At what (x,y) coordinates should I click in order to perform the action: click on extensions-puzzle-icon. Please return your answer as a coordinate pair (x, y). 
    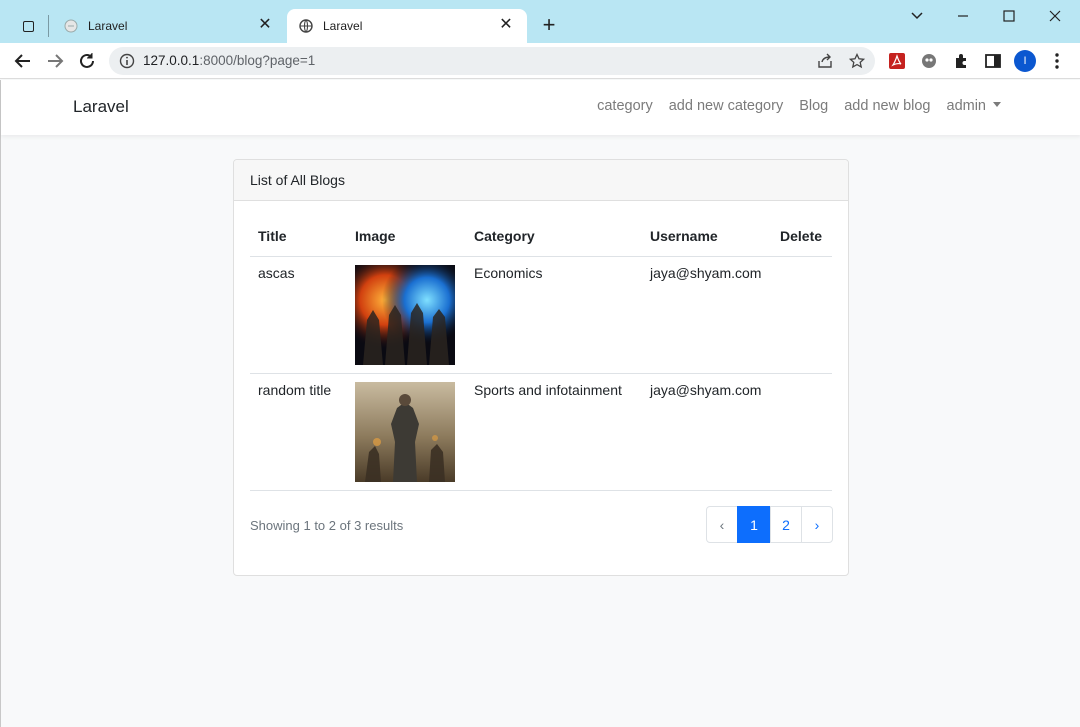
    Looking at the image, I should click on (961, 61).